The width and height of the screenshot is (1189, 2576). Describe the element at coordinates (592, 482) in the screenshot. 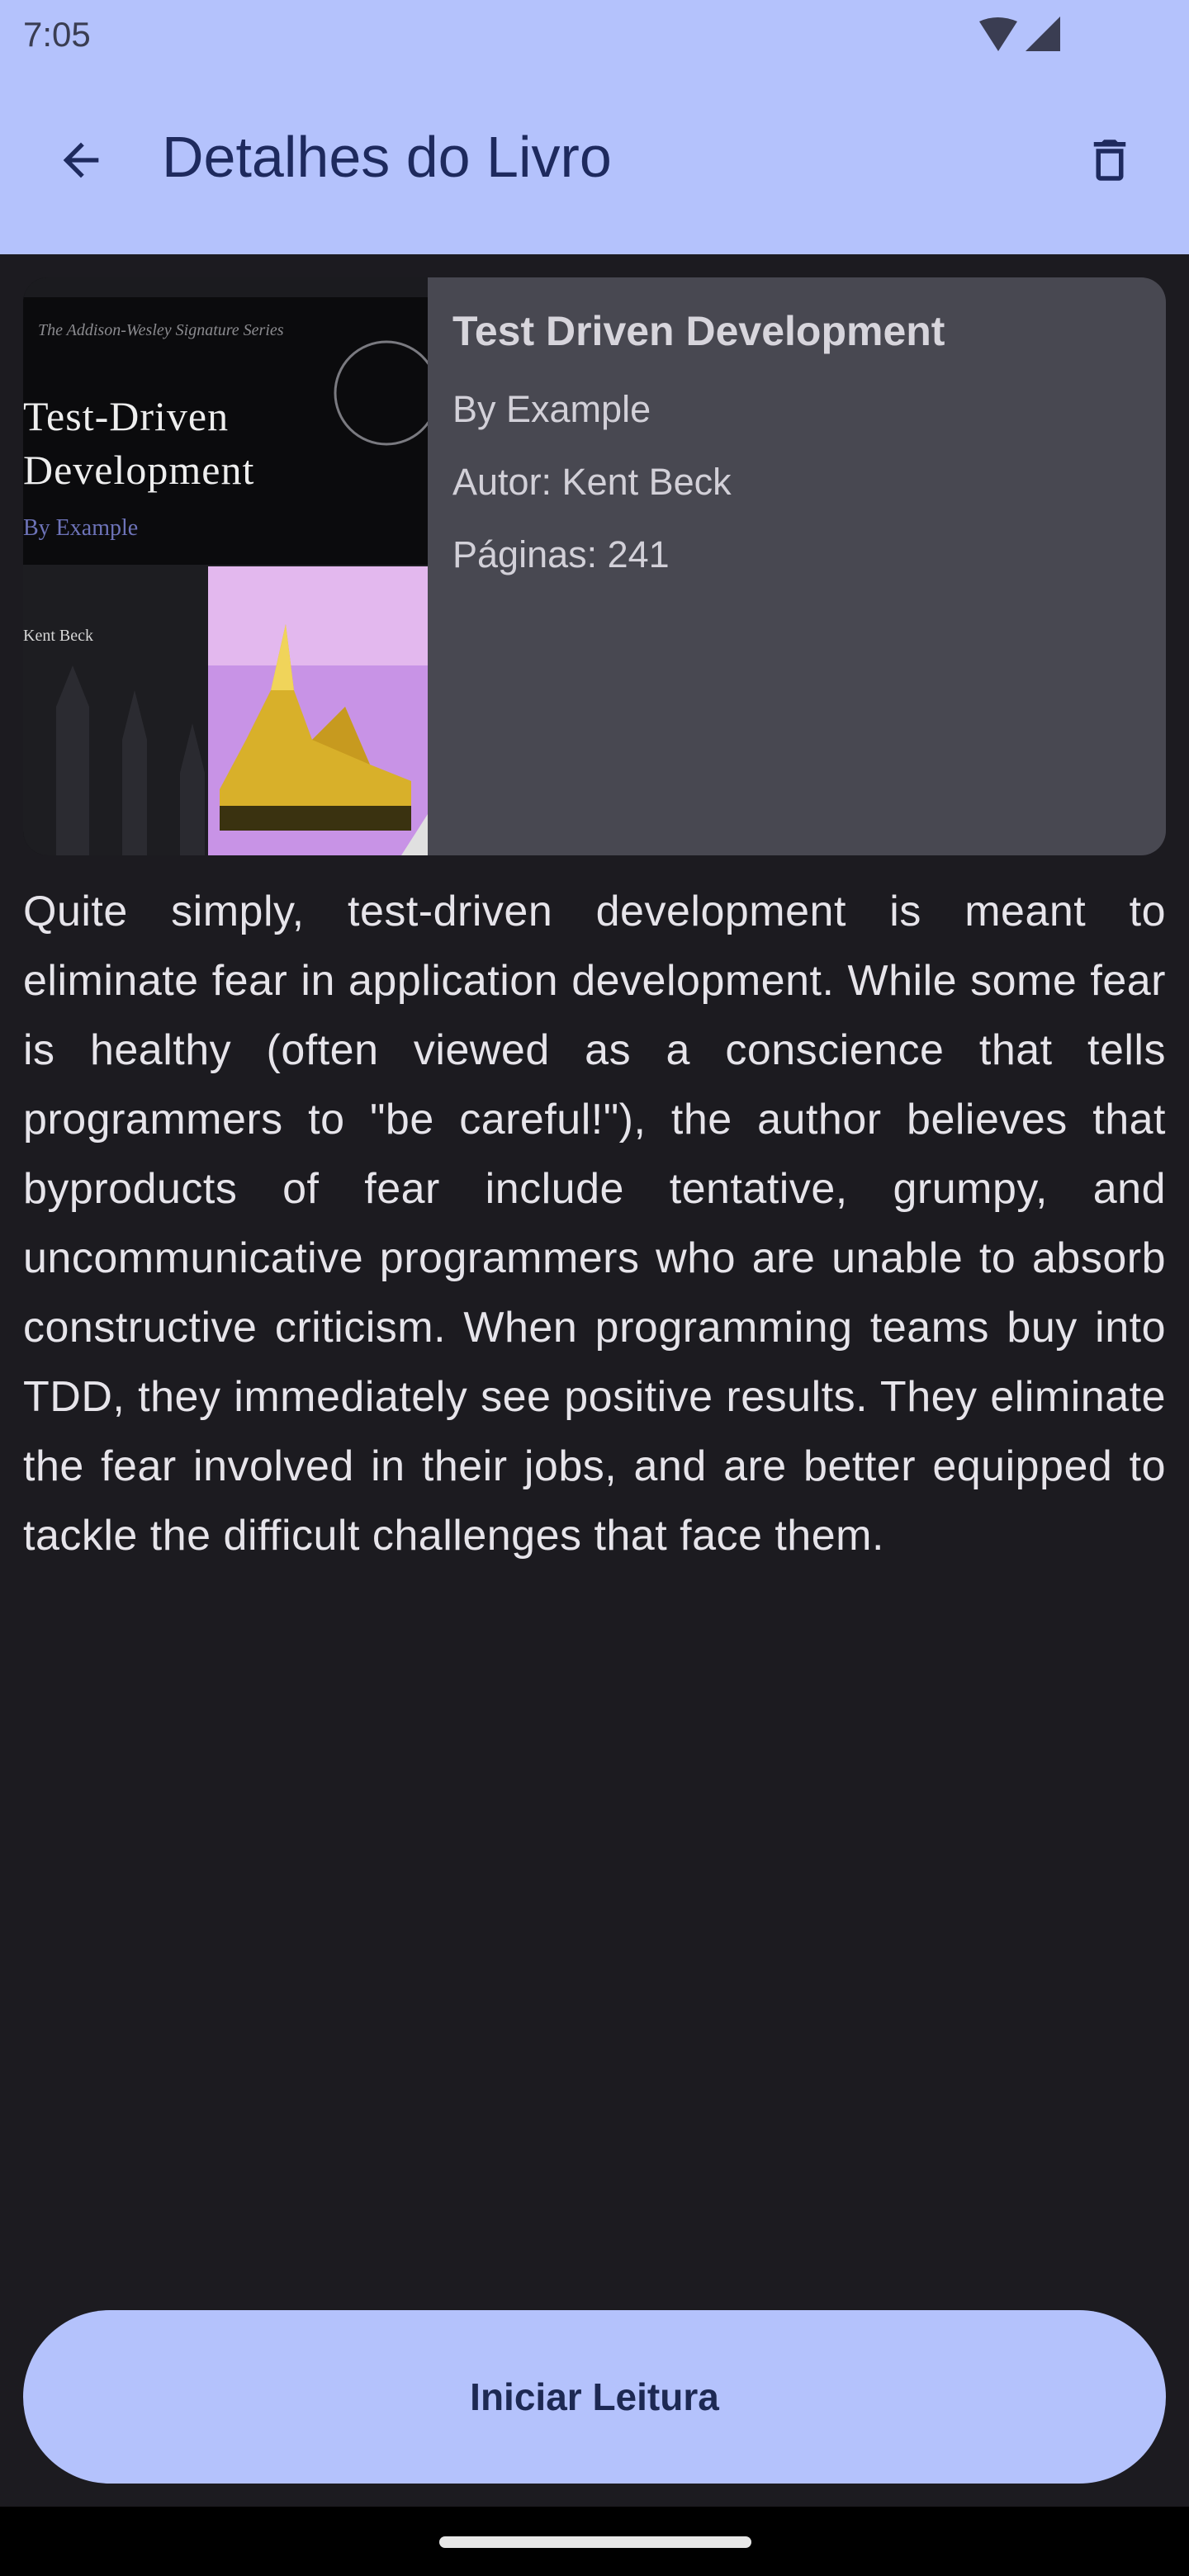

I see `book-author: Autor: Kent Beck` at that location.